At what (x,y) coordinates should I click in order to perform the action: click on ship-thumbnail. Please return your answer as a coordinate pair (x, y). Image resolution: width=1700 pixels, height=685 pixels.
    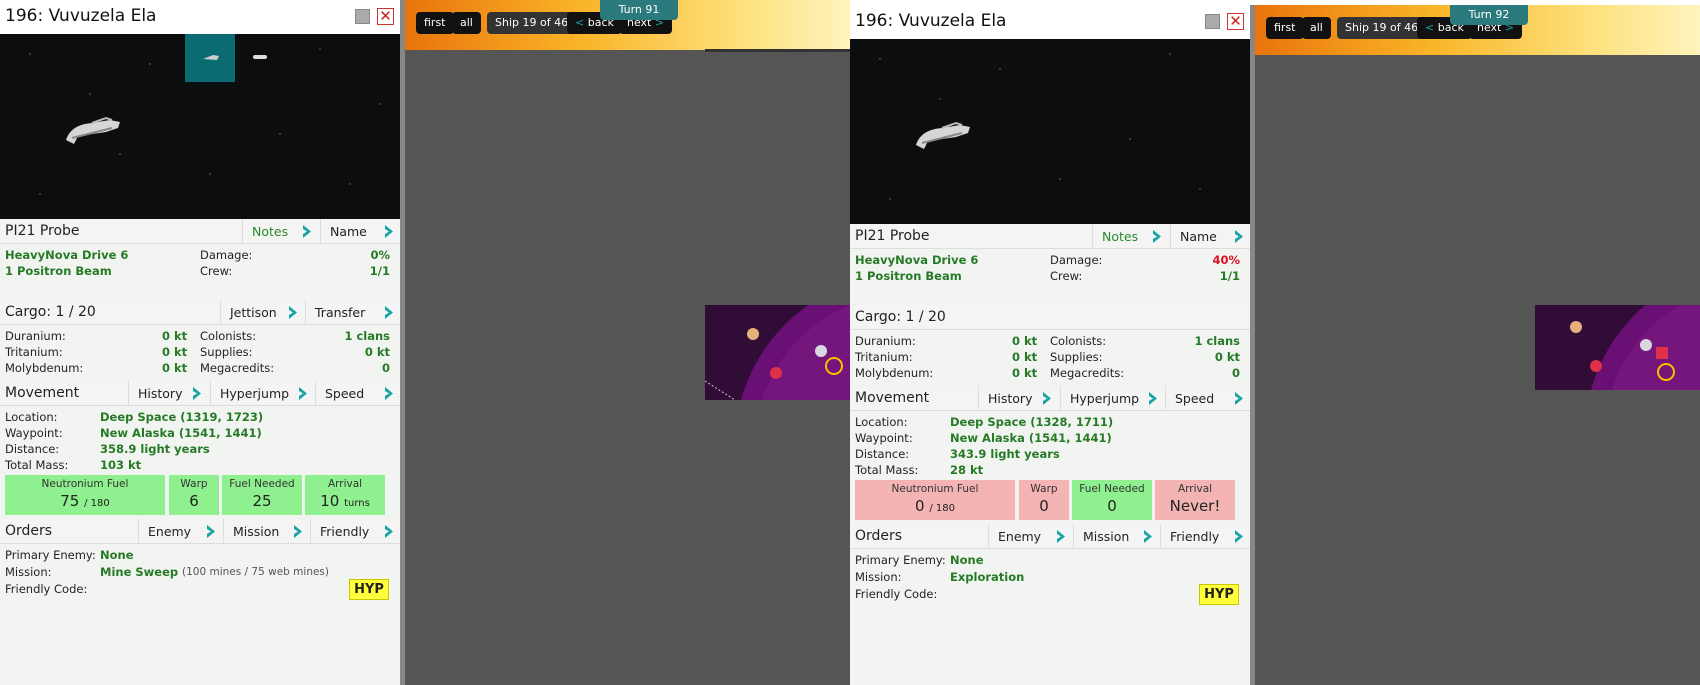
    Looking at the image, I should click on (260, 57).